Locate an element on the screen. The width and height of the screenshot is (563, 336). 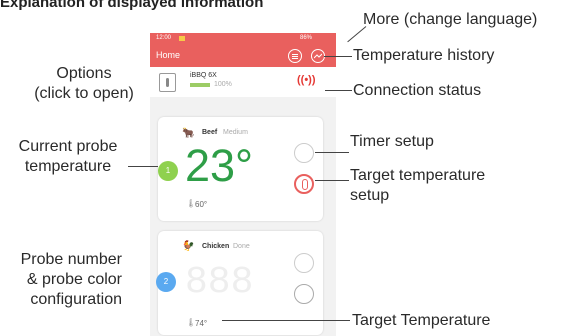
callout-probe-num-3: configuration is located at coordinates (76, 299).